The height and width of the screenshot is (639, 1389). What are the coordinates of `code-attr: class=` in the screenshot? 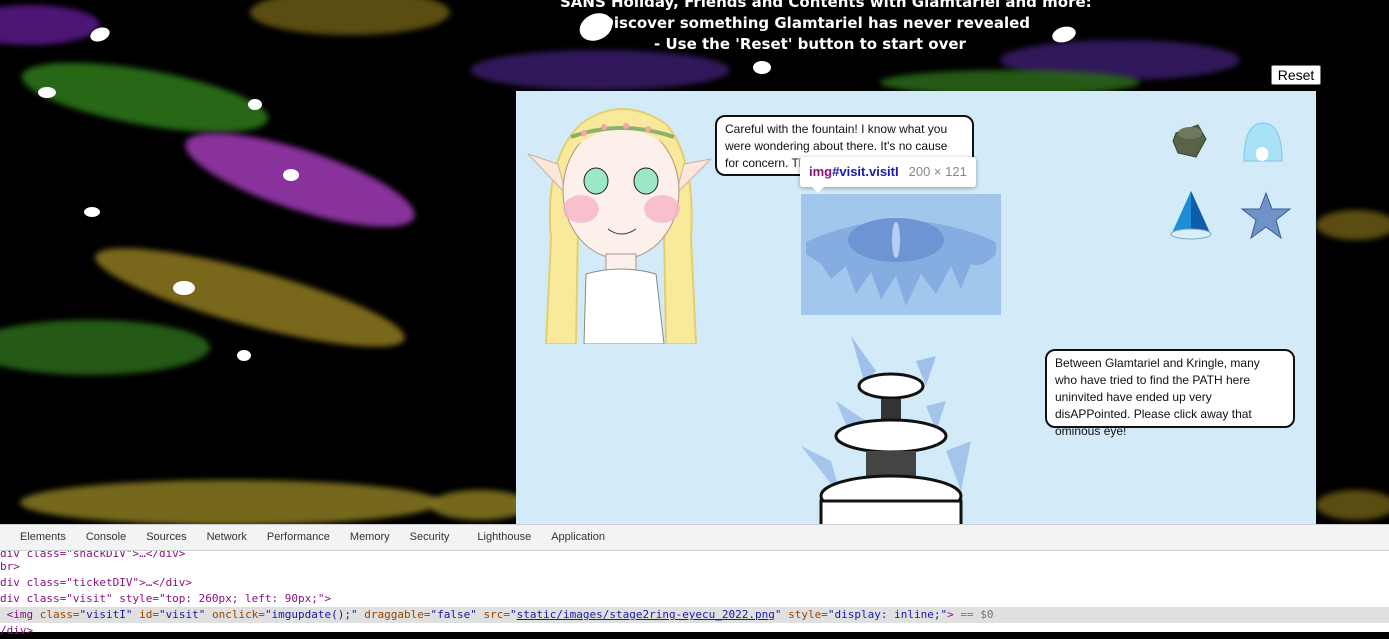 It's located at (56, 614).